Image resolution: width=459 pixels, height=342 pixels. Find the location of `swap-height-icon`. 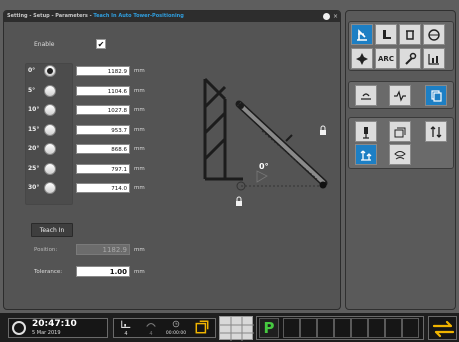

swap-height-icon is located at coordinates (436, 131).